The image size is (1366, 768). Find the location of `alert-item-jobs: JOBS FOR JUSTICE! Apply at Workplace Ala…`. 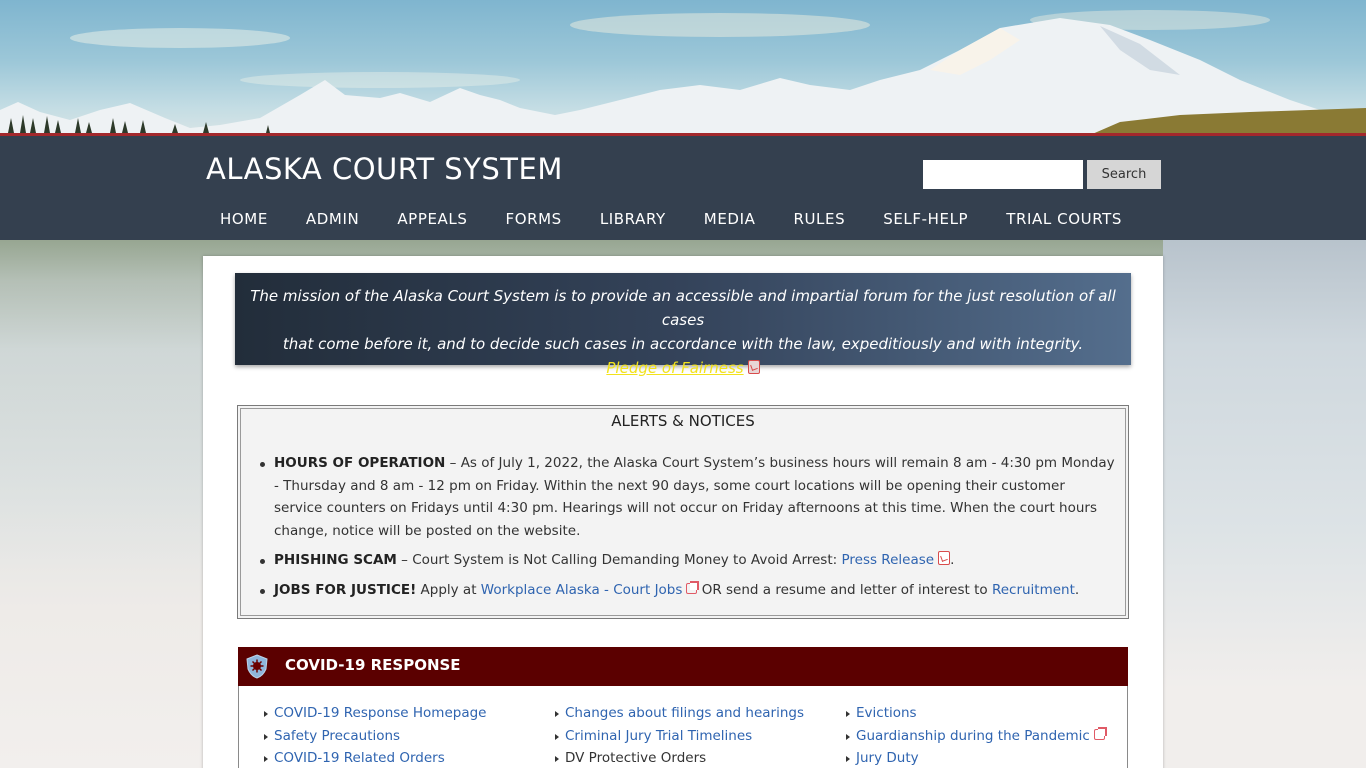

alert-item-jobs: JOBS FOR JUSTICE! Apply at Workplace Ala… is located at coordinates (688, 590).